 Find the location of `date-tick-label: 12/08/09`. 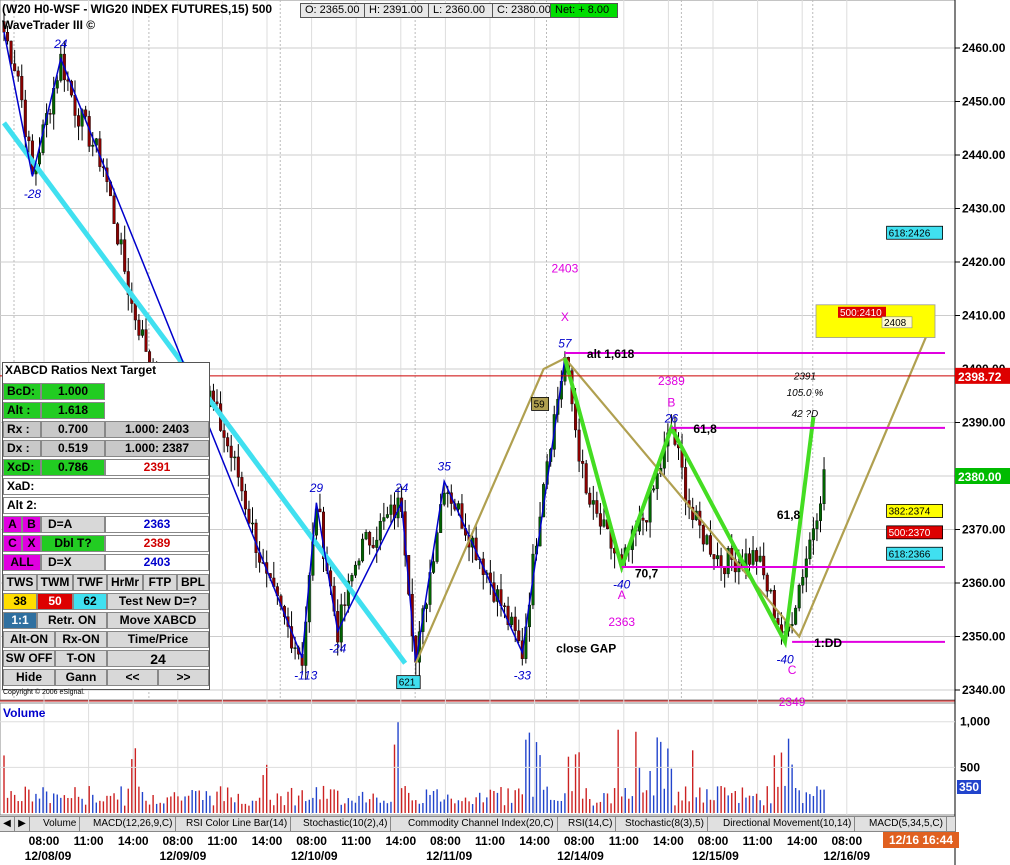

date-tick-label: 12/08/09 is located at coordinates (48, 856).